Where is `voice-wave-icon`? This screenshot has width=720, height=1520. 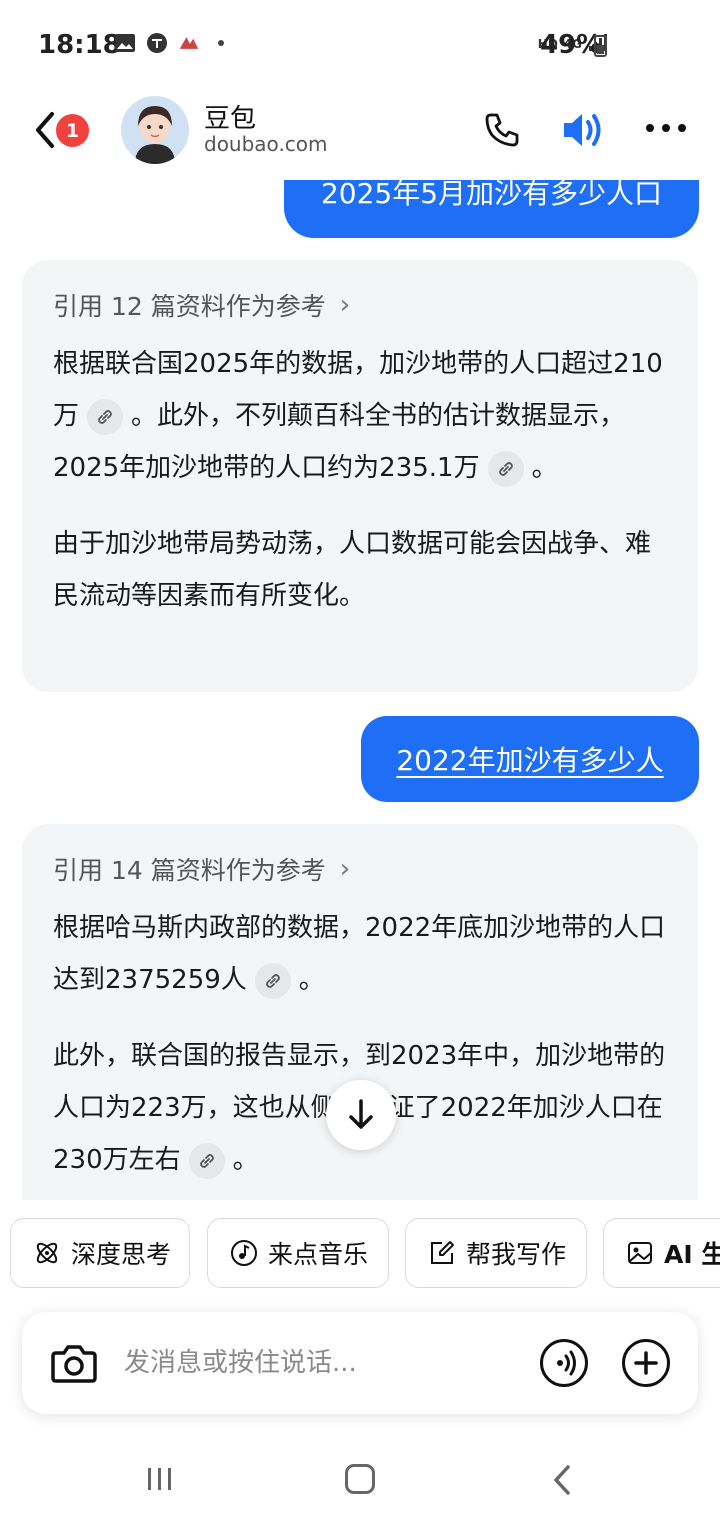 voice-wave-icon is located at coordinates (566, 1363).